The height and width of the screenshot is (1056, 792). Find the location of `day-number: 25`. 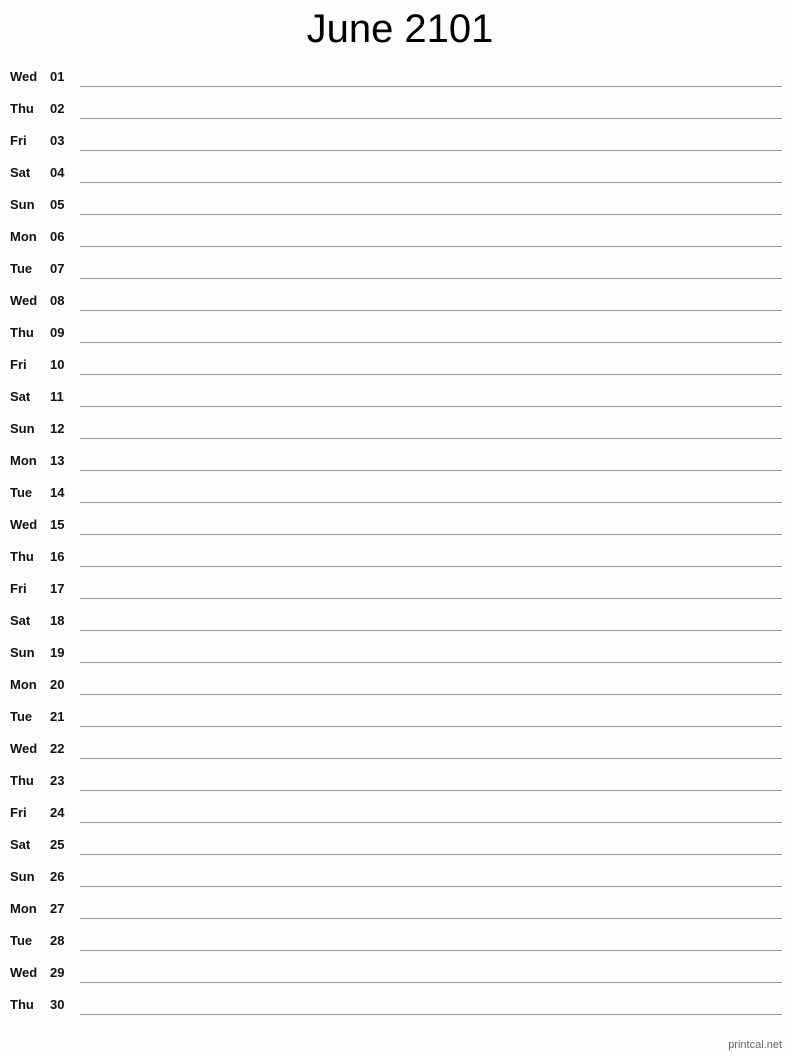

day-number: 25 is located at coordinates (57, 844).